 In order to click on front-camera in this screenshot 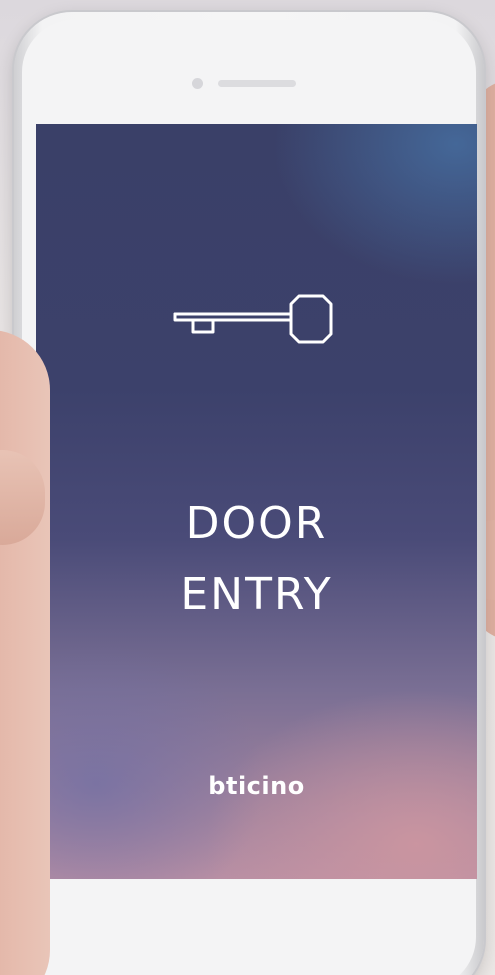, I will do `click(197, 83)`.